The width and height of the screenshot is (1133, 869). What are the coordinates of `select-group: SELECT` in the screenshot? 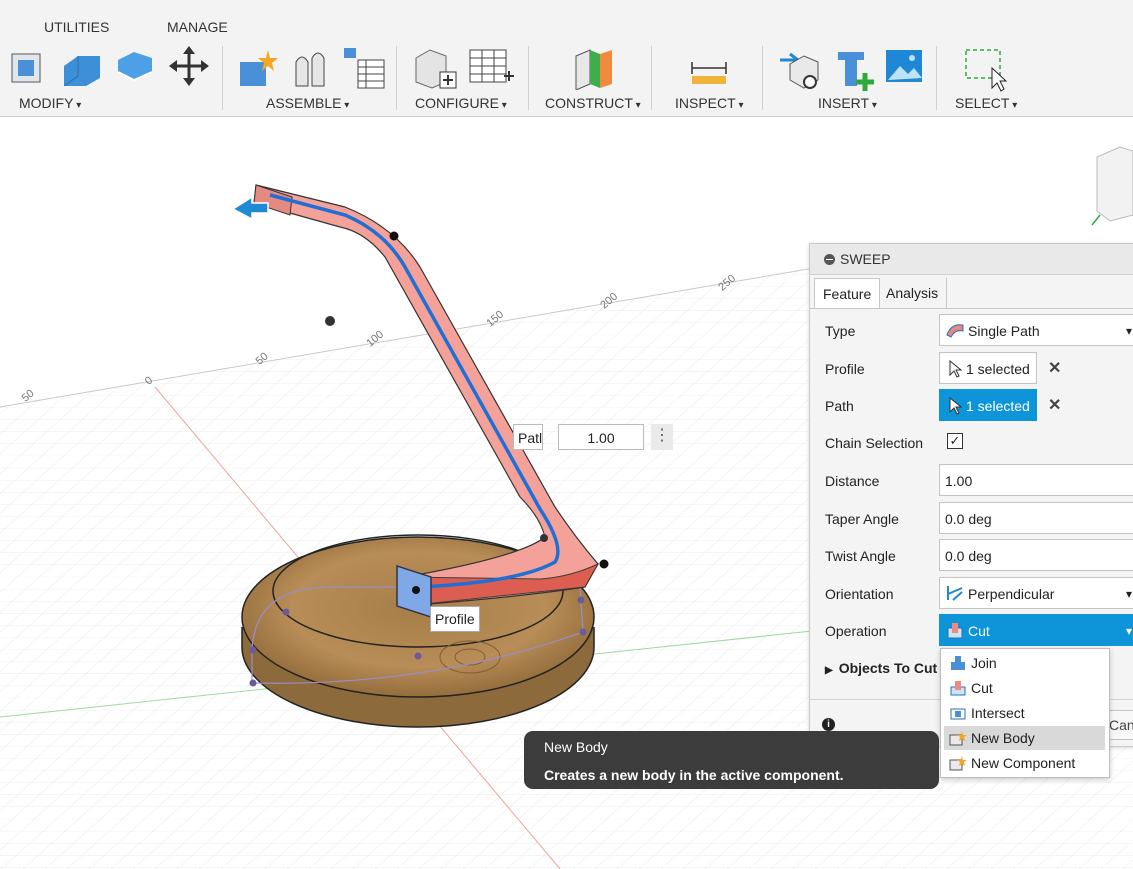 It's located at (994, 77).